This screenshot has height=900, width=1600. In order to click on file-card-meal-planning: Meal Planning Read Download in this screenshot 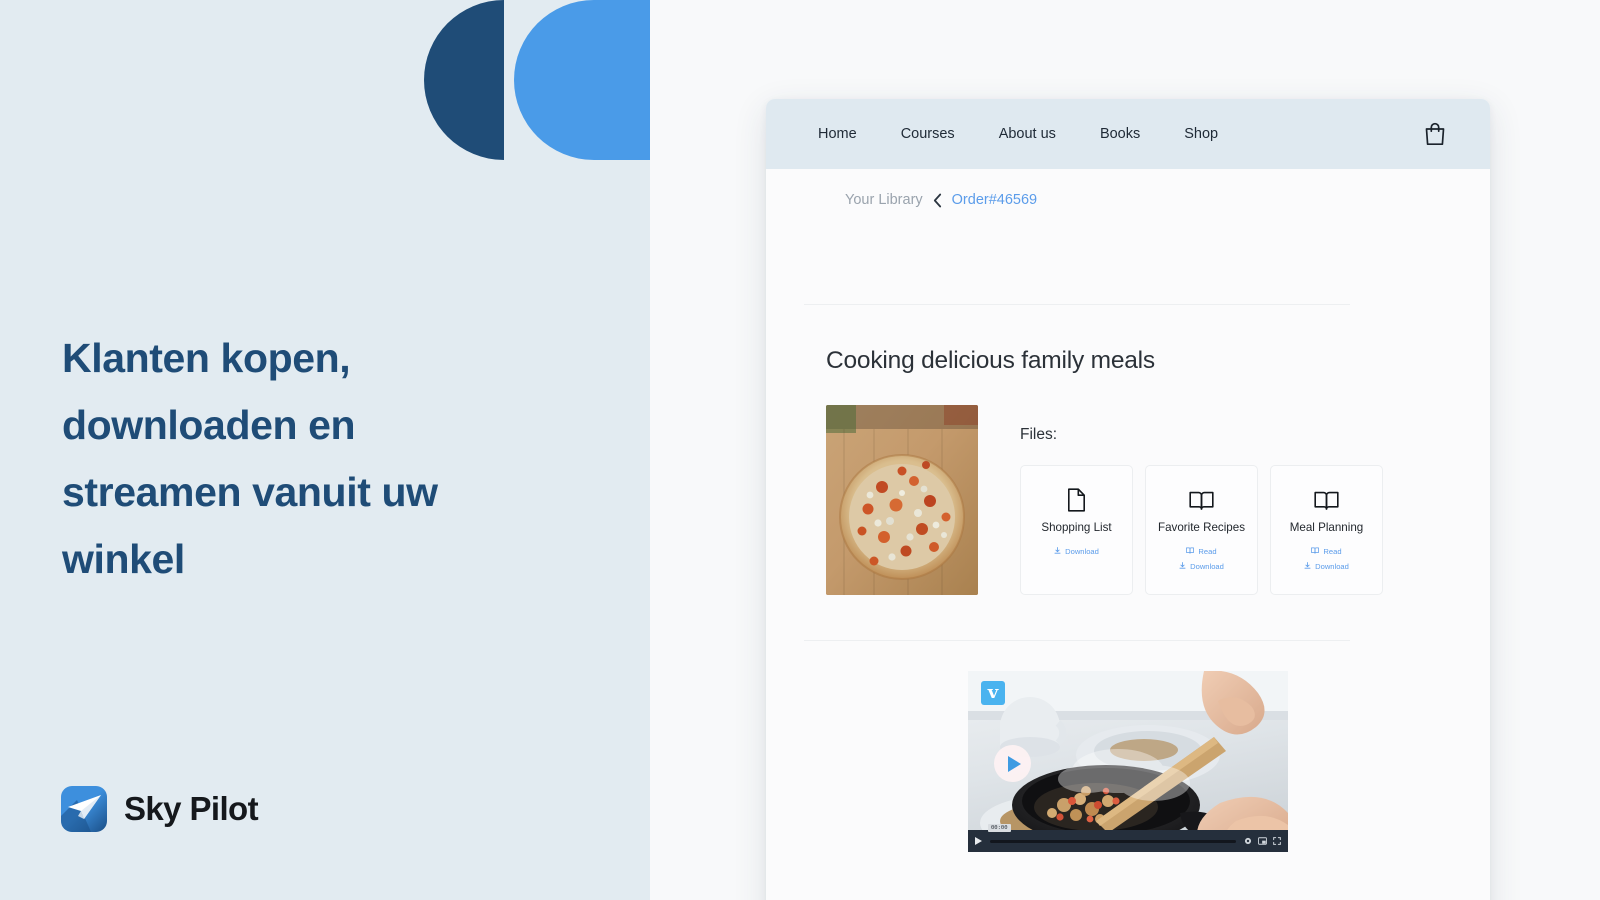, I will do `click(1326, 530)`.